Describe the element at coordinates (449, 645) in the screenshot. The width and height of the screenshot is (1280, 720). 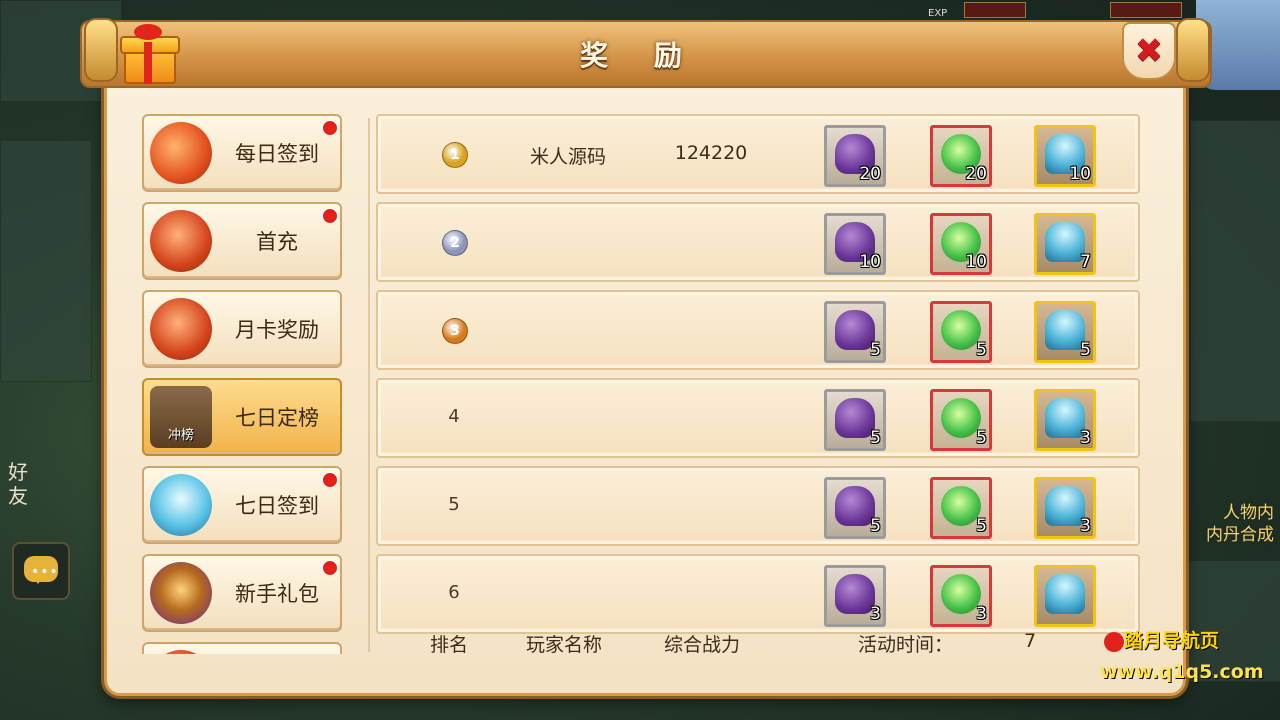
I see `rank-column-header: 排名` at that location.